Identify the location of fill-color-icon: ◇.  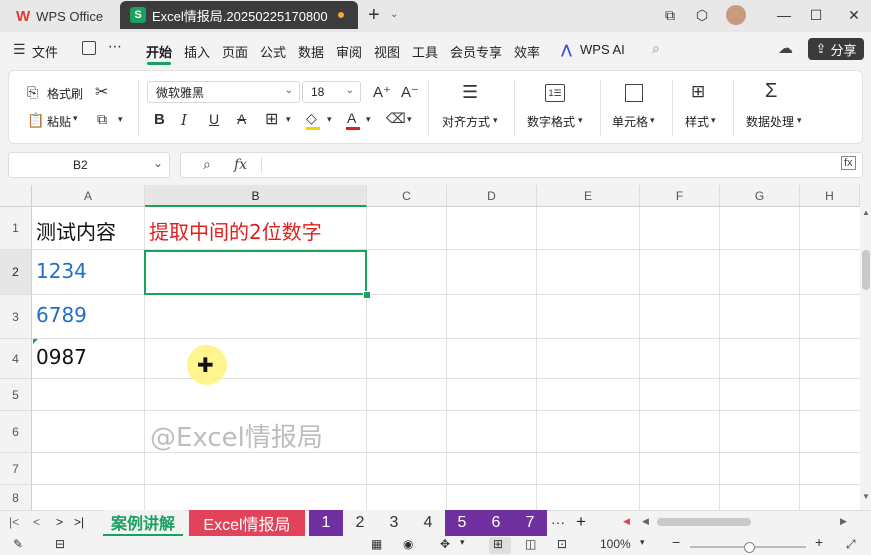
(311, 118).